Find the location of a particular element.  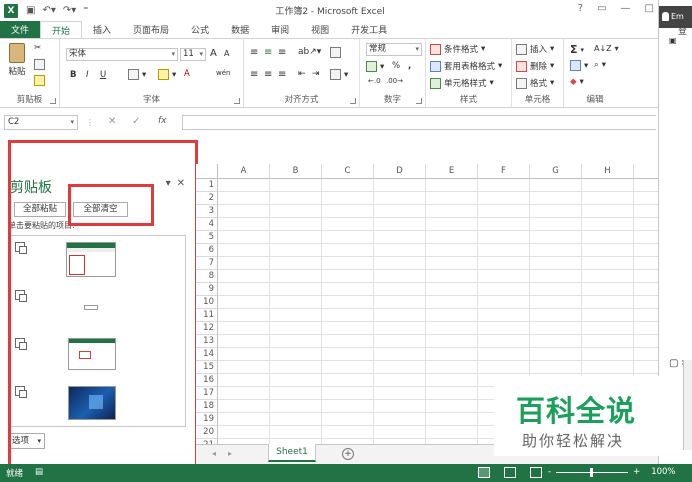

normal-view-icon is located at coordinates (484, 472).